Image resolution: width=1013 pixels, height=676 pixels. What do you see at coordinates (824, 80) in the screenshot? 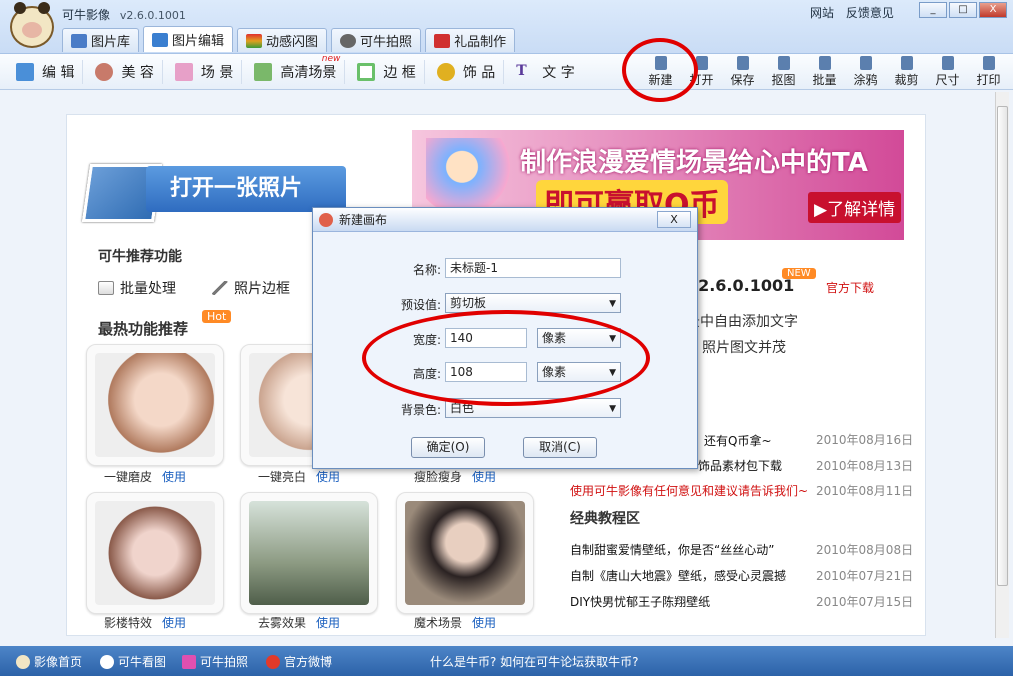
I see `batch-button-label: 批量` at bounding box center [824, 80].